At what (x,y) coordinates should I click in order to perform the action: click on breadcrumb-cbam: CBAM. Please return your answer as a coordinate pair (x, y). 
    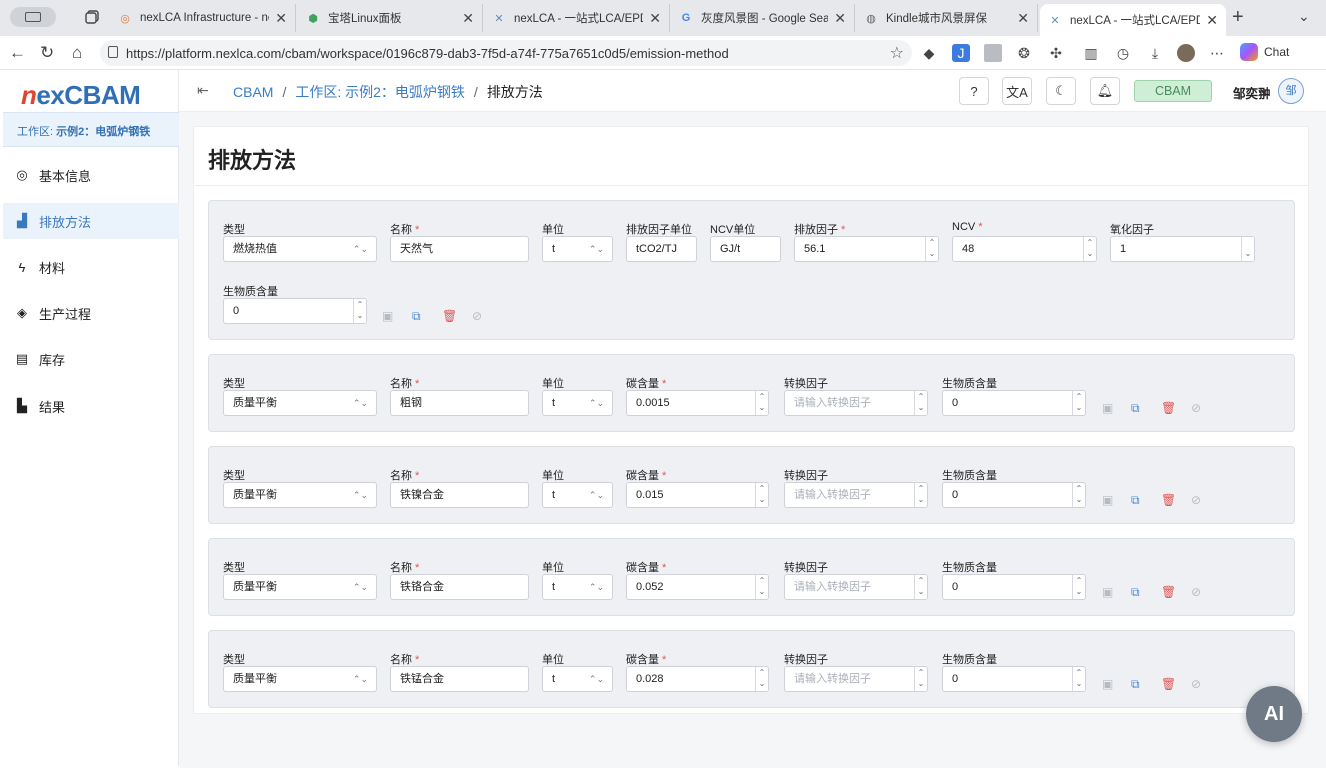
    Looking at the image, I should click on (253, 92).